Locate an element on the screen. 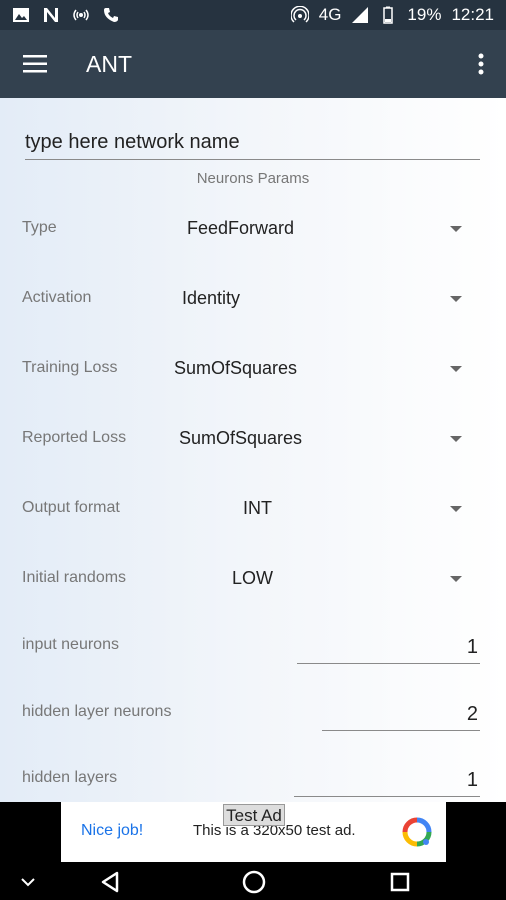 The image size is (506, 900). reported-loss-label: Reported Loss is located at coordinates (74, 437).